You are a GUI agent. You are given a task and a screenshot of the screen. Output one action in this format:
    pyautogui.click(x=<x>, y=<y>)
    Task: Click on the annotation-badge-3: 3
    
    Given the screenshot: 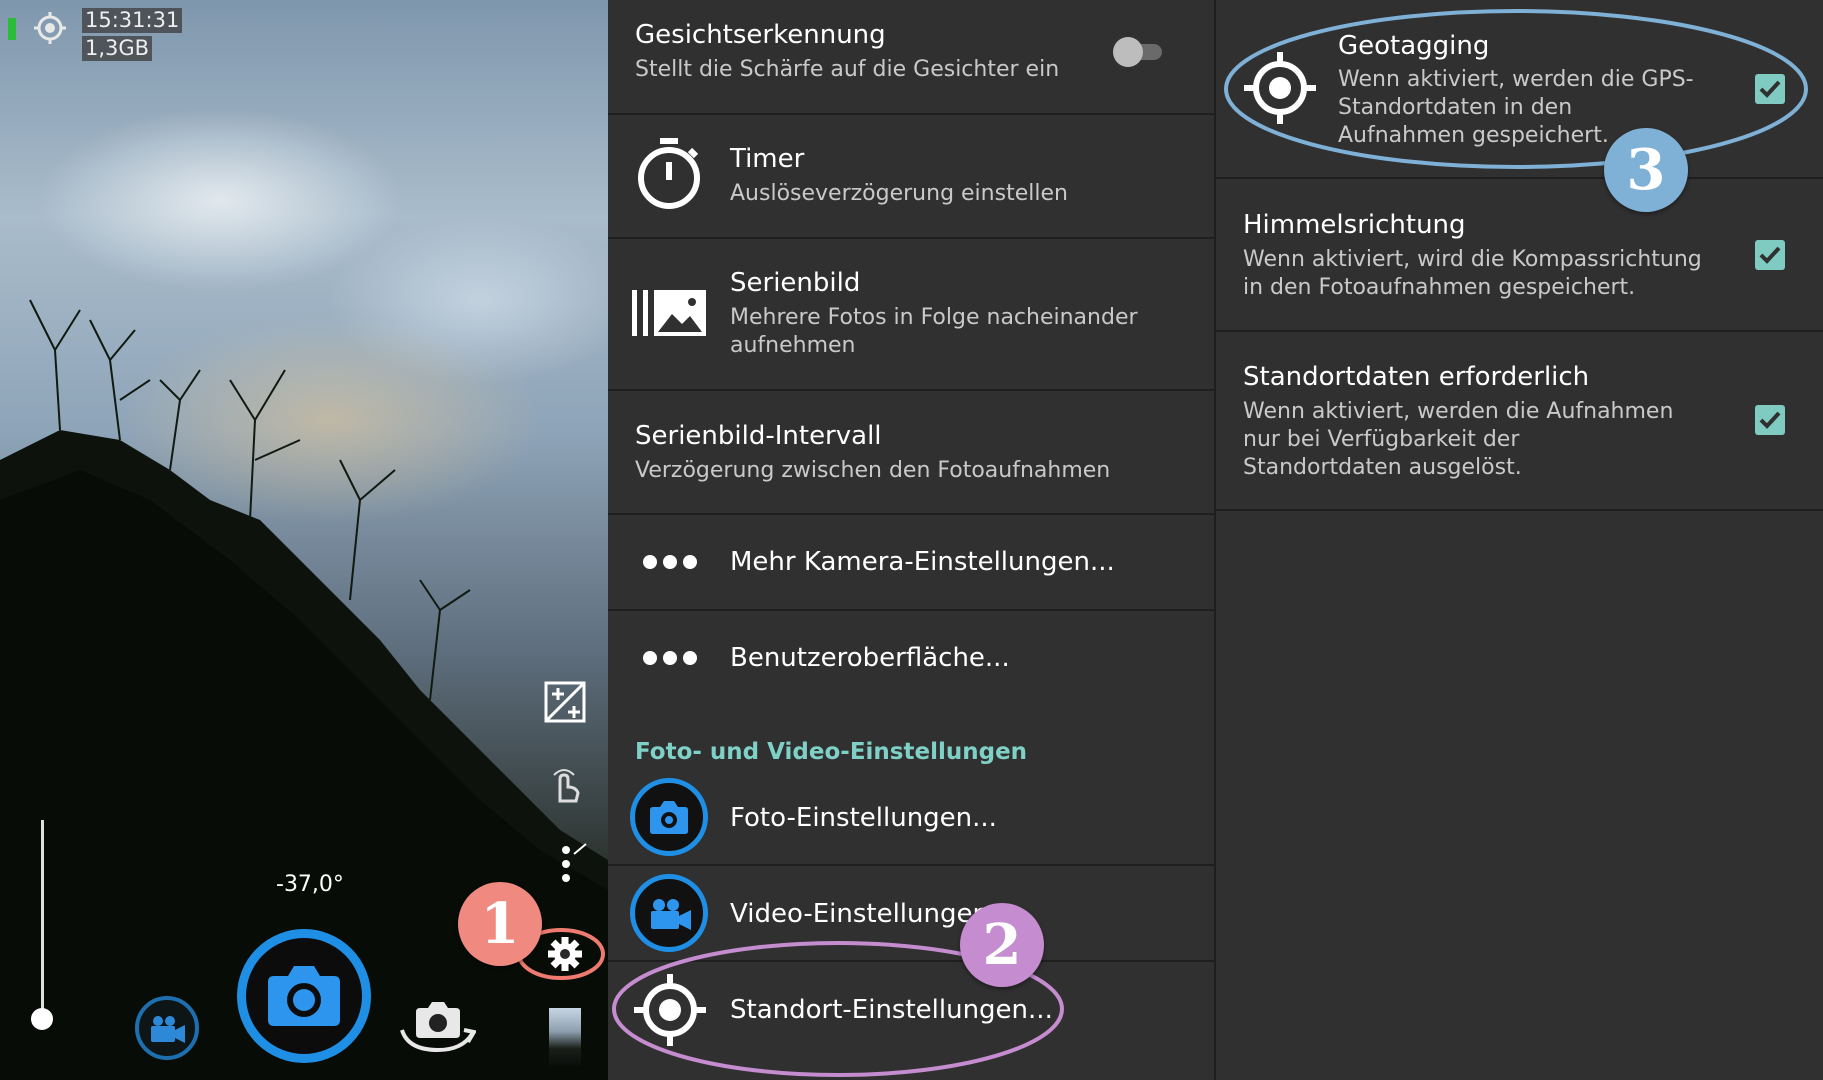 What is the action you would take?
    pyautogui.click(x=1646, y=170)
    